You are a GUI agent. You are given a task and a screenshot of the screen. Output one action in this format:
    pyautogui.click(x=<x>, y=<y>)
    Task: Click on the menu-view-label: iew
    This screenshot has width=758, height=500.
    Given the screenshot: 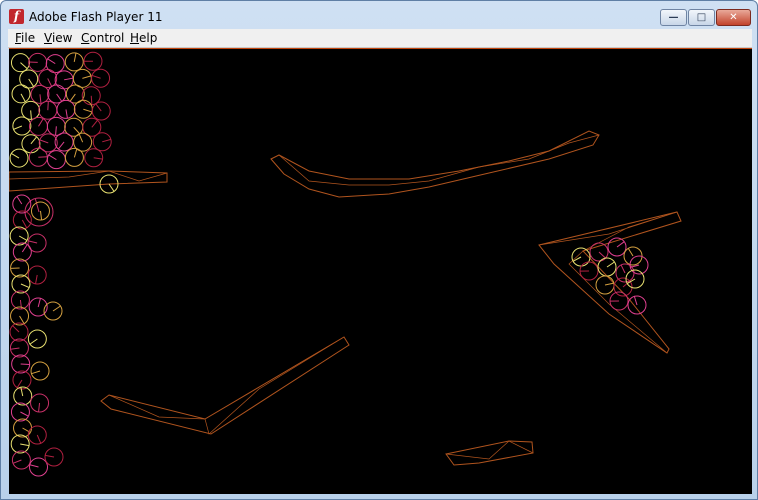 What is the action you would take?
    pyautogui.click(x=62, y=38)
    